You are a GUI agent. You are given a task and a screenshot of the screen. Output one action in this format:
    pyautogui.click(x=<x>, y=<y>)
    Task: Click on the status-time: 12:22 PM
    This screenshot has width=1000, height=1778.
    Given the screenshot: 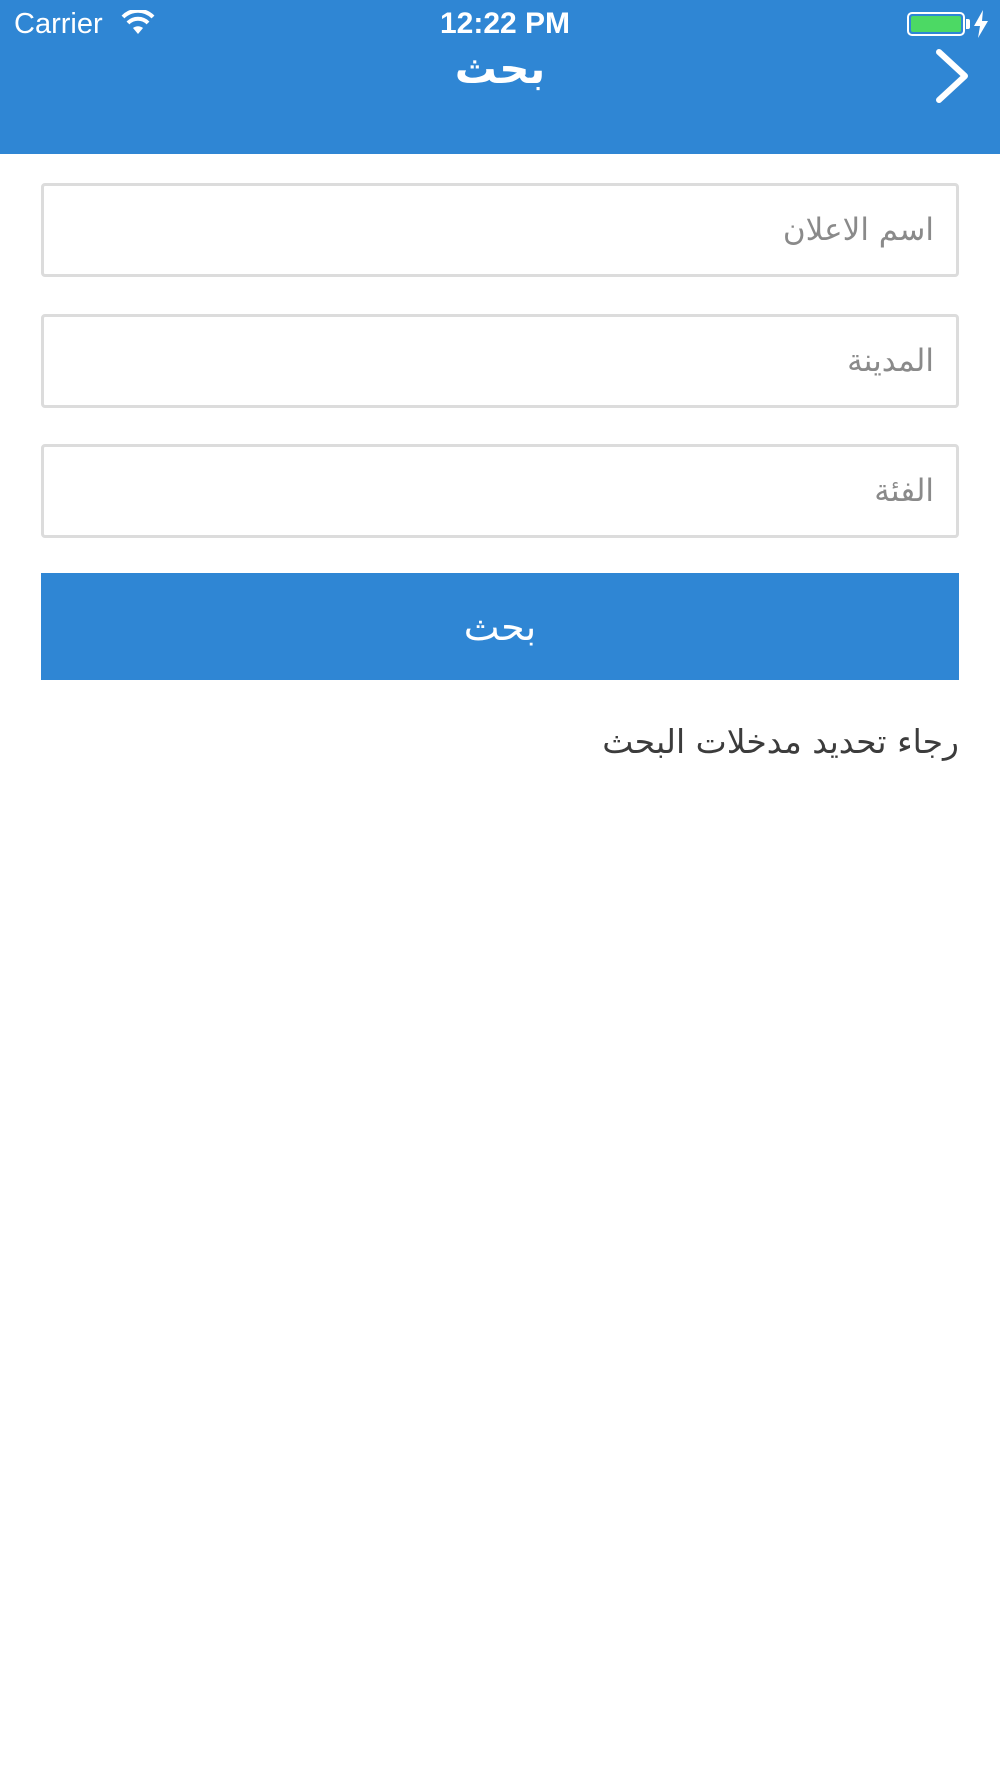 What is the action you would take?
    pyautogui.click(x=505, y=23)
    